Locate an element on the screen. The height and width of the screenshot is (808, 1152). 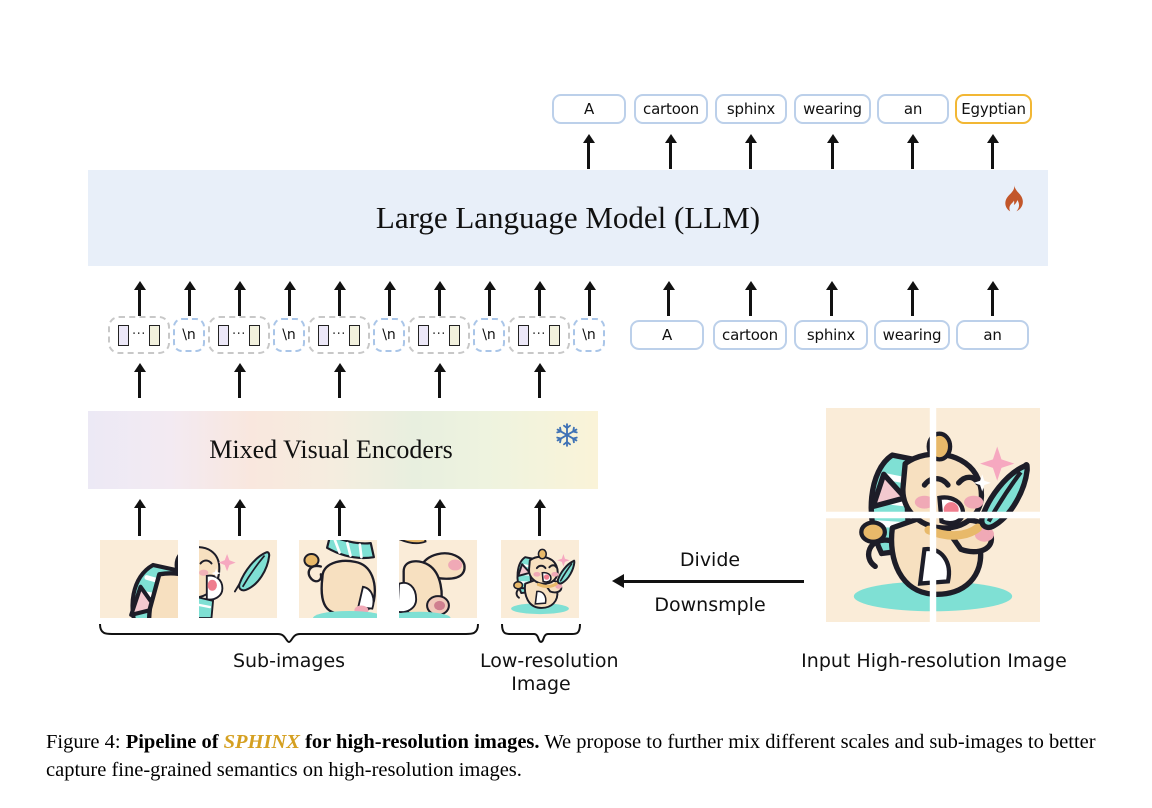
large-language-model-panel: Large Language Model (LLM) is located at coordinates (568, 218).